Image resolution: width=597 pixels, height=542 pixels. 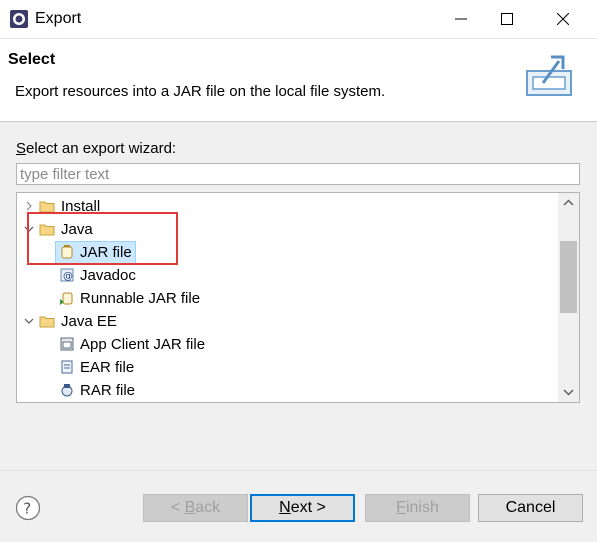 I want to click on tree-item-install: Install, so click(x=287, y=206).